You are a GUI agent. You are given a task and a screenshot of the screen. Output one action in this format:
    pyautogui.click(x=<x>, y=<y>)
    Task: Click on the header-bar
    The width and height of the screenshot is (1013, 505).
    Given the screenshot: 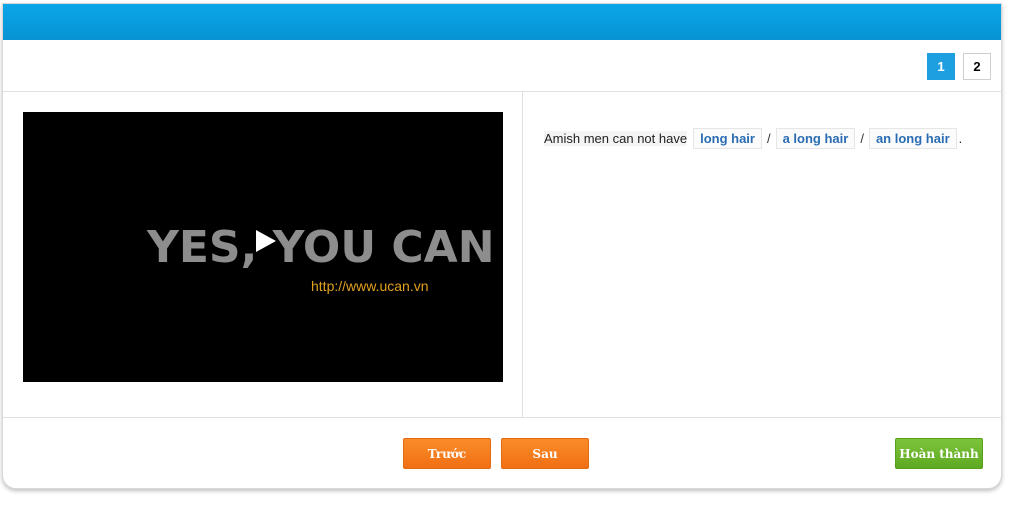 What is the action you would take?
    pyautogui.click(x=502, y=22)
    